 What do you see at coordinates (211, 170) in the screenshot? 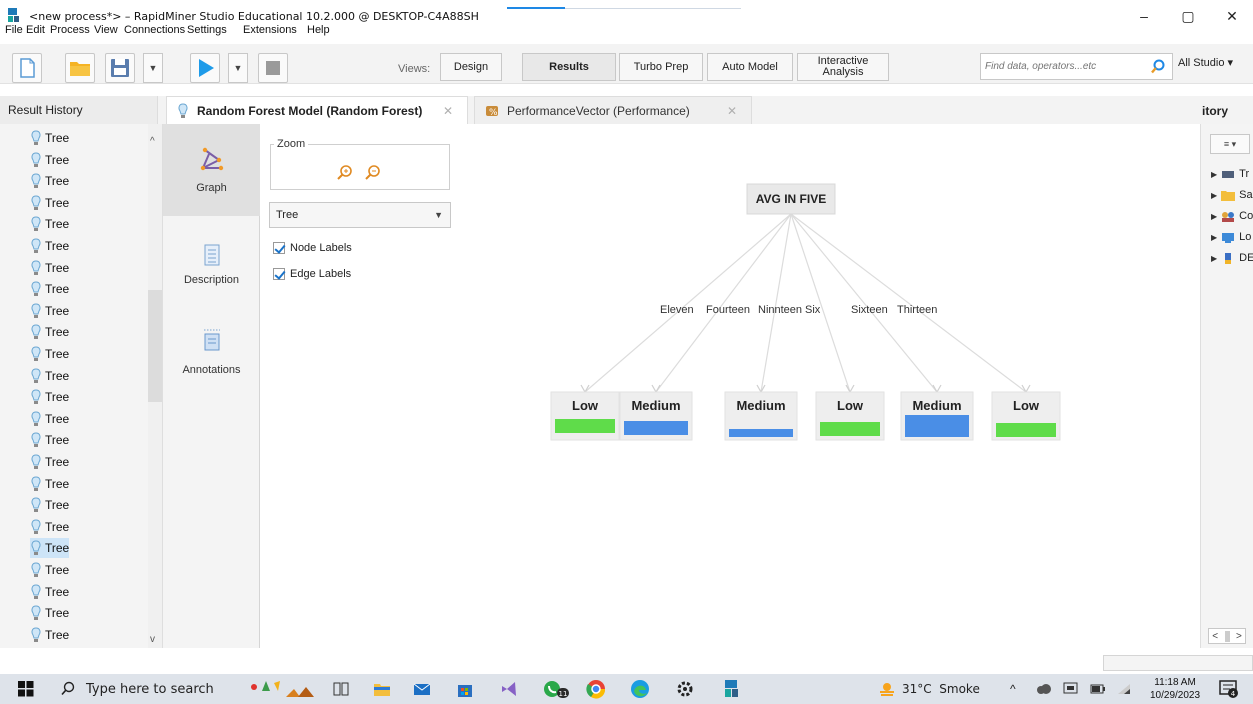
I see `nav-graph: Graph` at bounding box center [211, 170].